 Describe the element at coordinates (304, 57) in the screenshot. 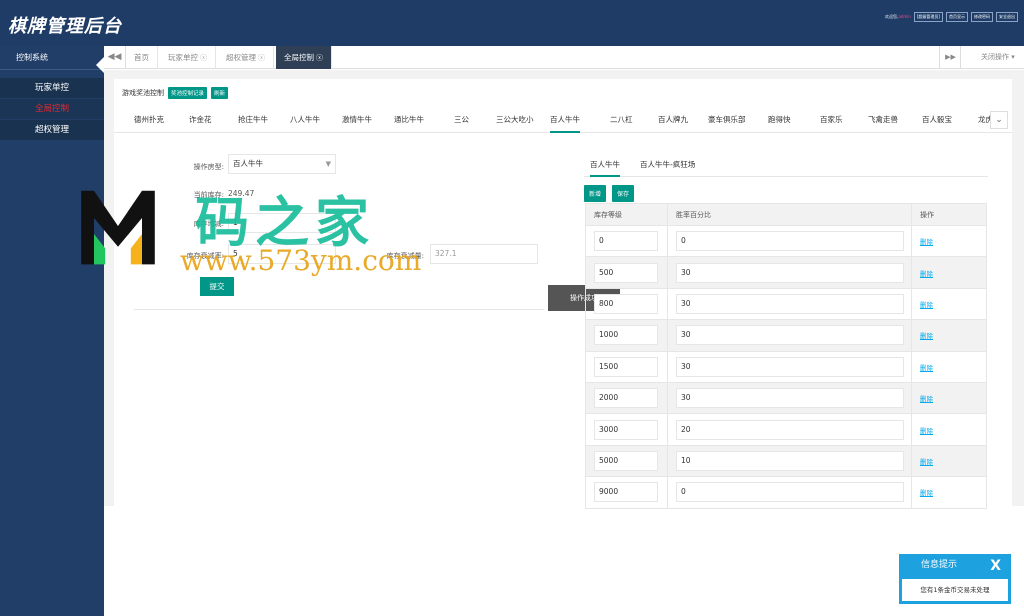

I see `tab-global-control: 全局控制 ⓧ` at that location.